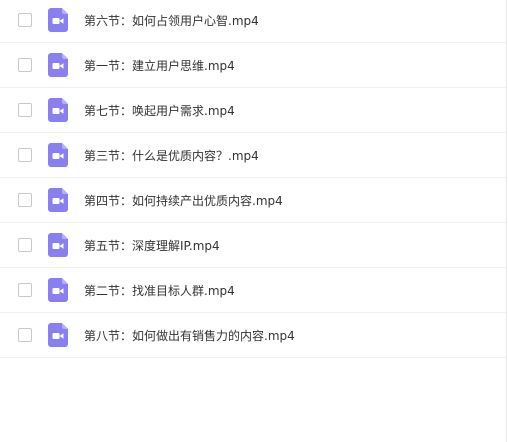 The height and width of the screenshot is (442, 508). I want to click on file-row: 第四节：如何持续产出优质内容.mp4, so click(253, 200).